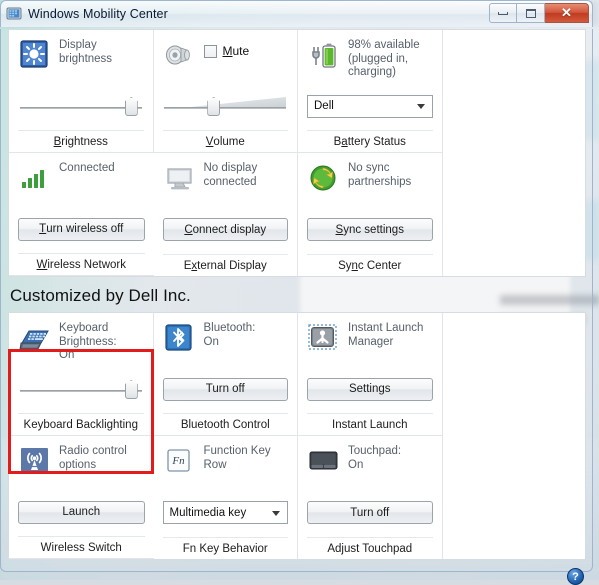 This screenshot has height=585, width=599. Describe the element at coordinates (81, 547) in the screenshot. I see `tile-footer-link: Wireless Switch` at that location.